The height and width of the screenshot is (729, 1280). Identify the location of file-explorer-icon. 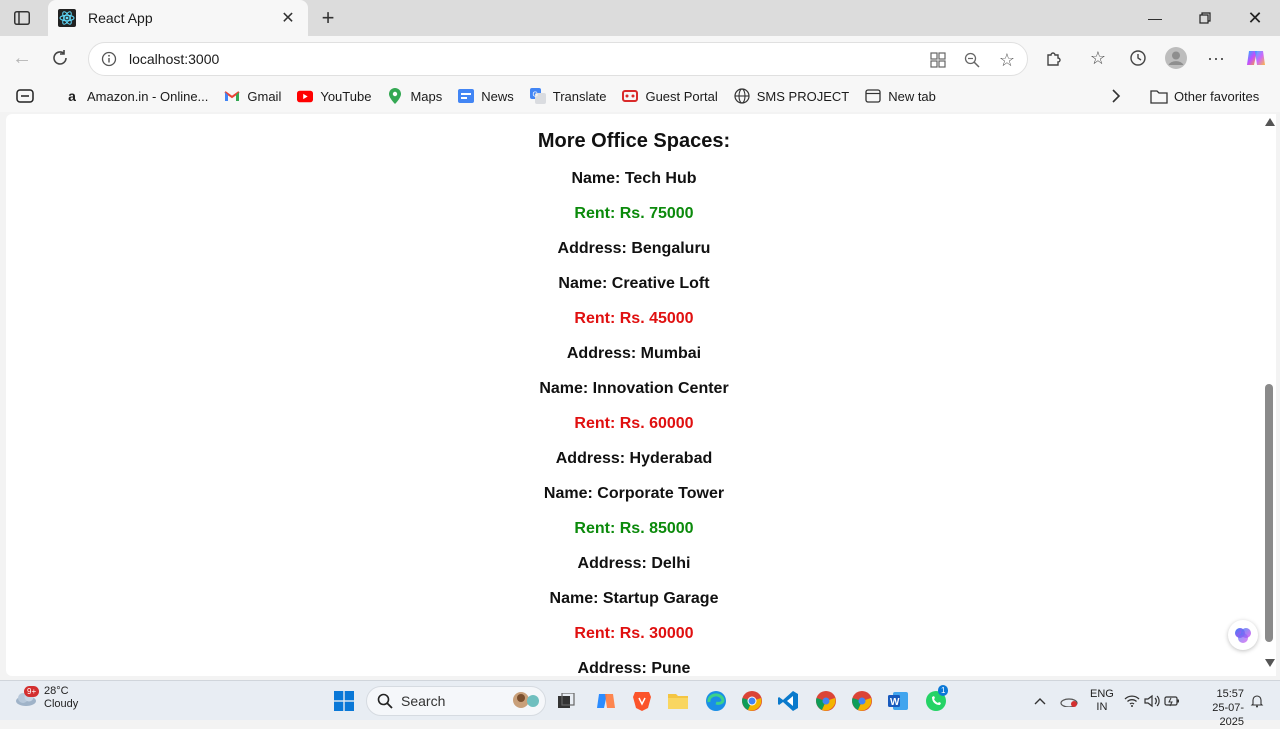
(678, 701).